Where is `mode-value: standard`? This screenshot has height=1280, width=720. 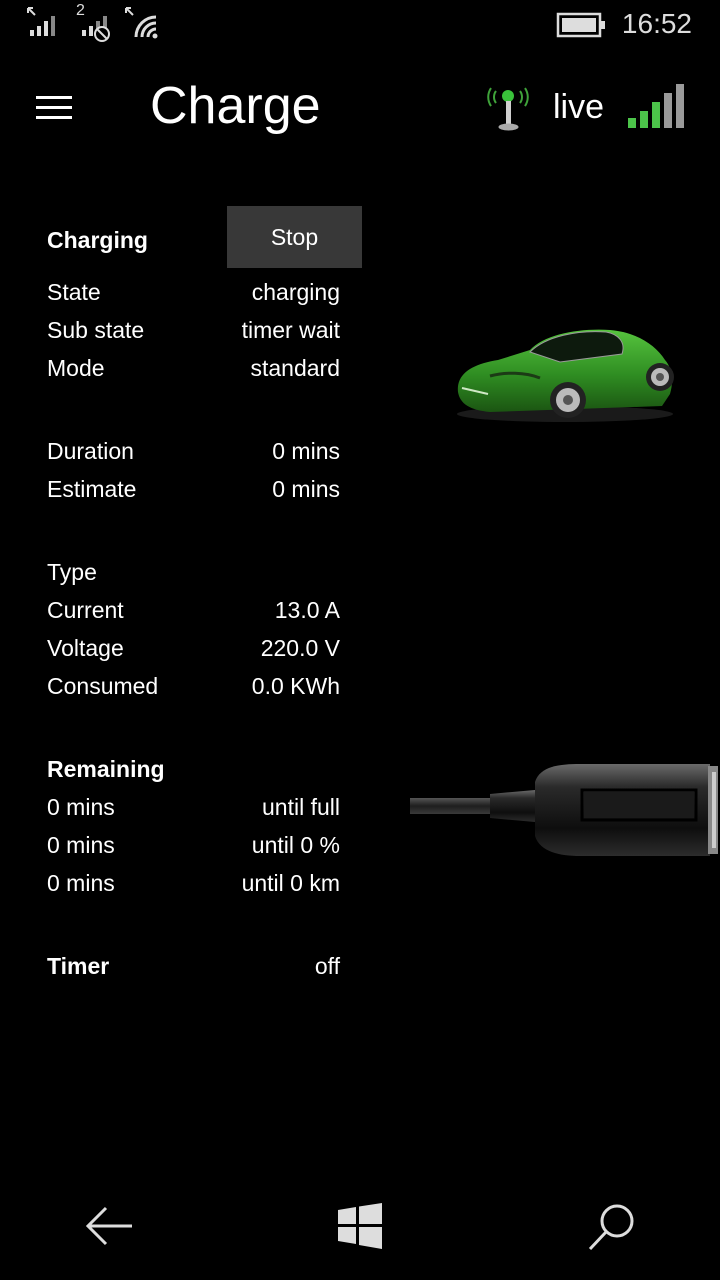
mode-value: standard is located at coordinates (295, 368).